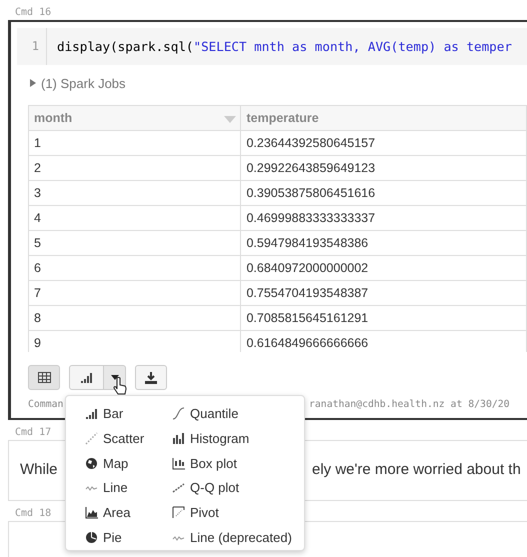 The width and height of the screenshot is (527, 557). What do you see at coordinates (409, 404) in the screenshot?
I see `status-text: ranathan@cdhb.health.nz at 8/30/20` at bounding box center [409, 404].